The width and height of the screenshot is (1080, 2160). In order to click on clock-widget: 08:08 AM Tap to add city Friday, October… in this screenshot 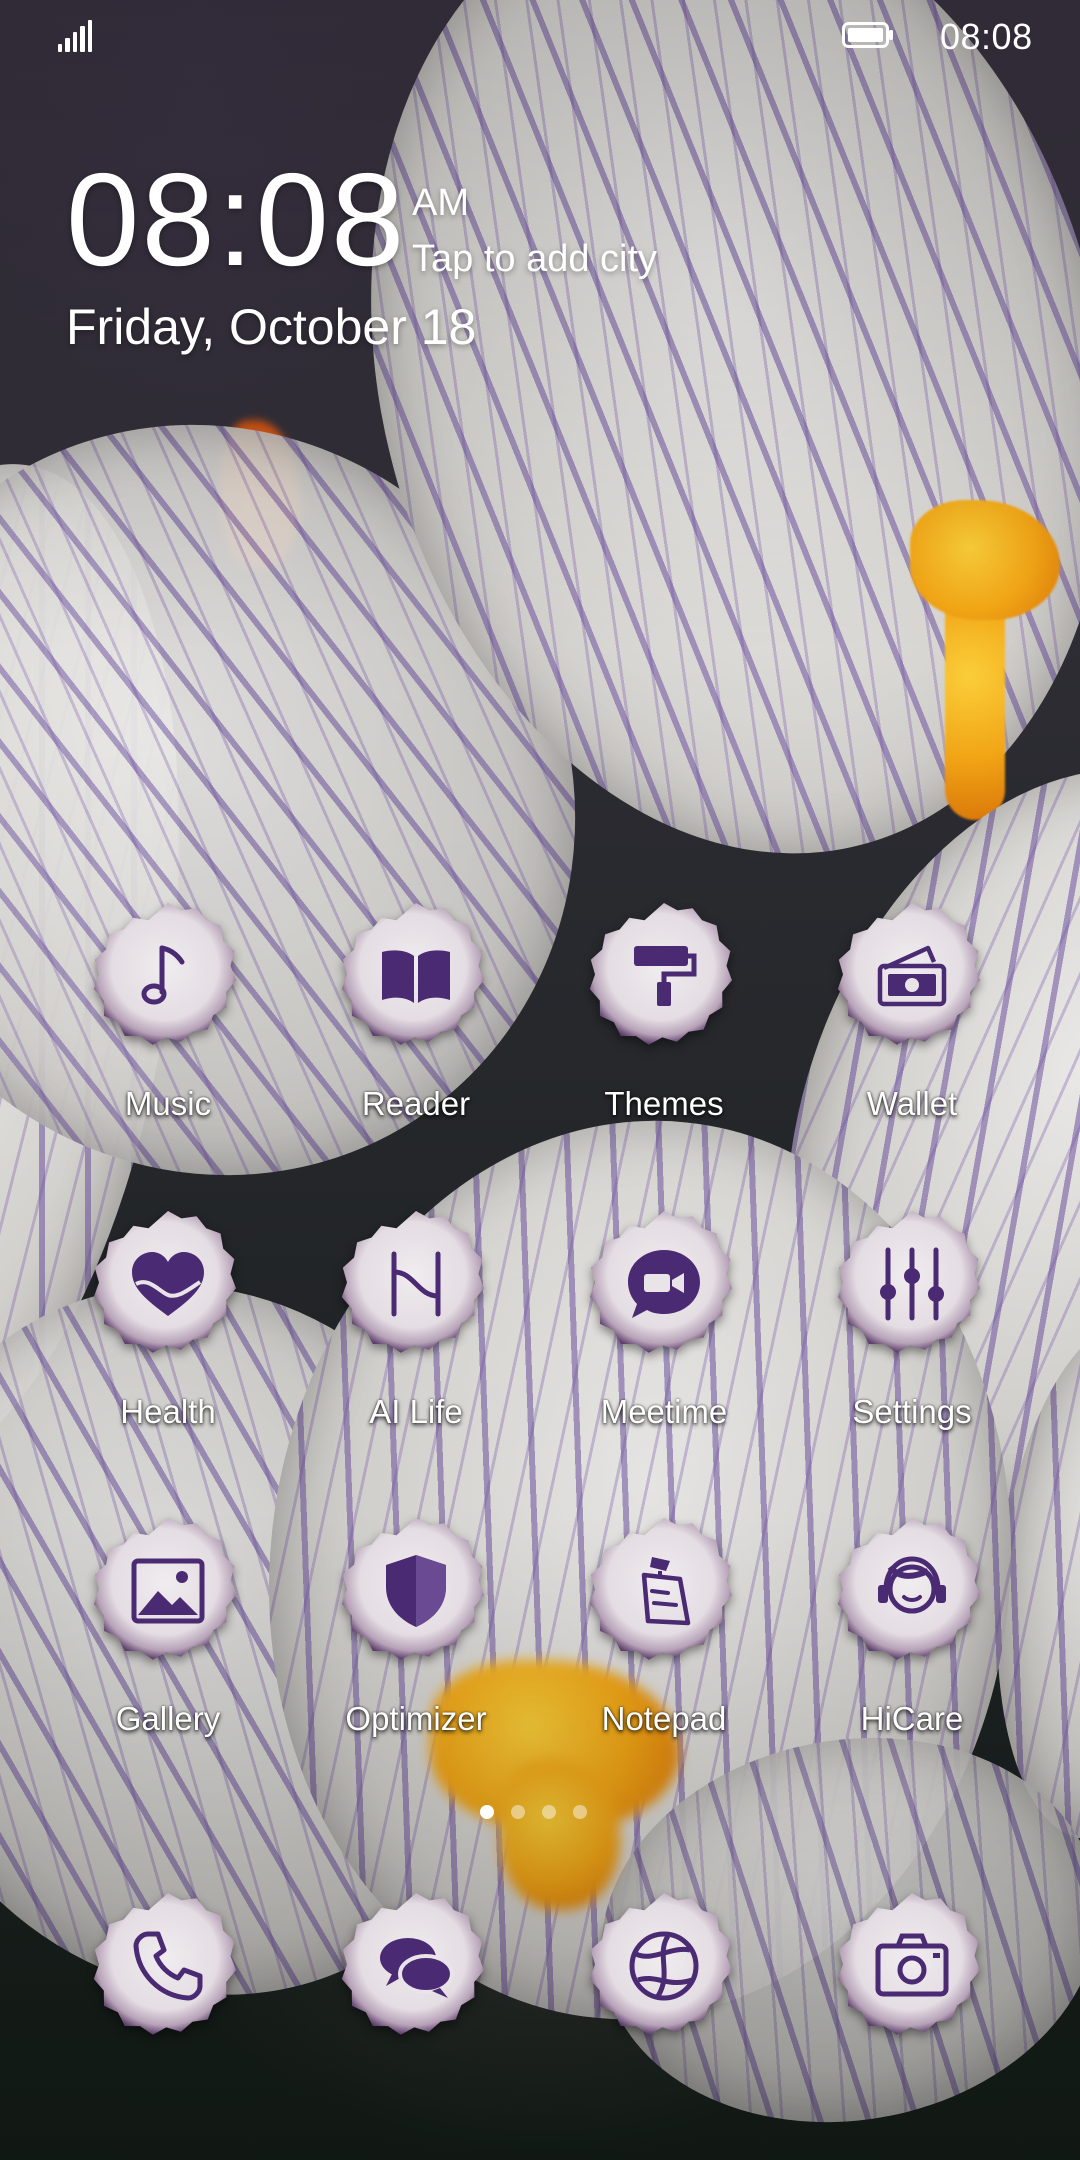, I will do `click(442, 265)`.